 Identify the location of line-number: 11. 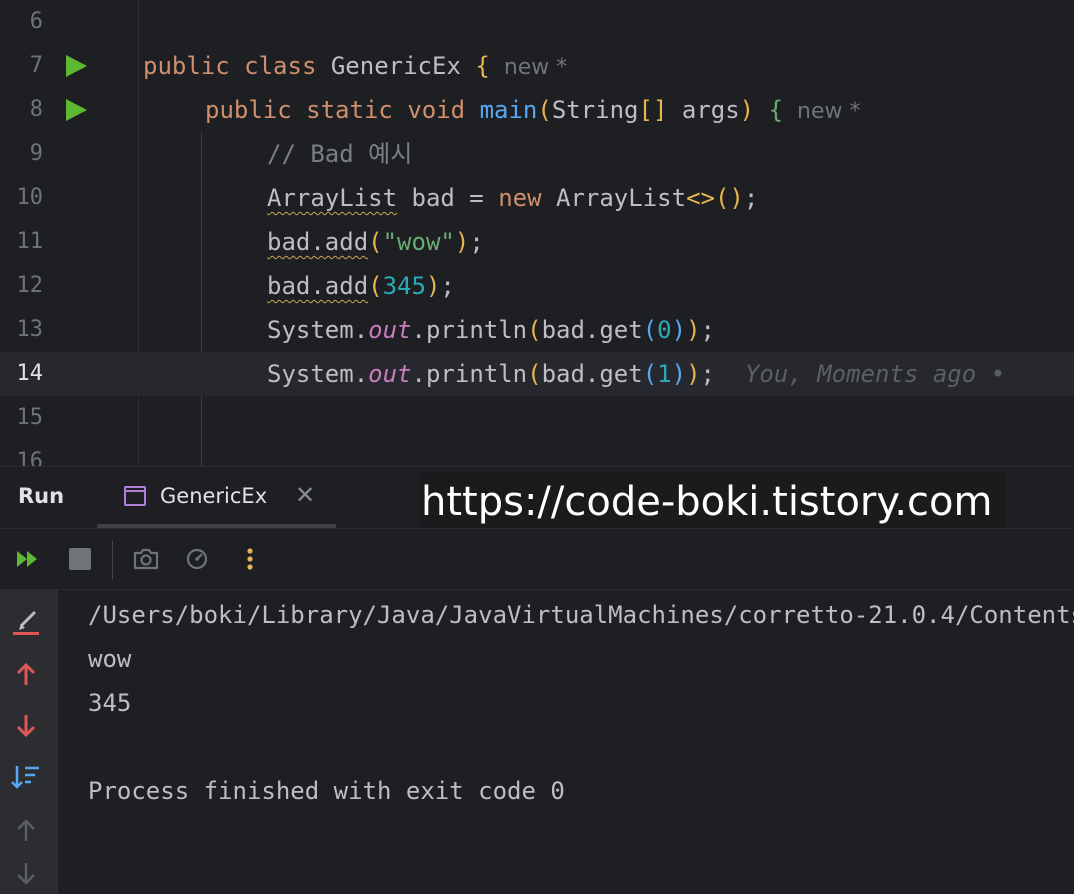
(30, 241).